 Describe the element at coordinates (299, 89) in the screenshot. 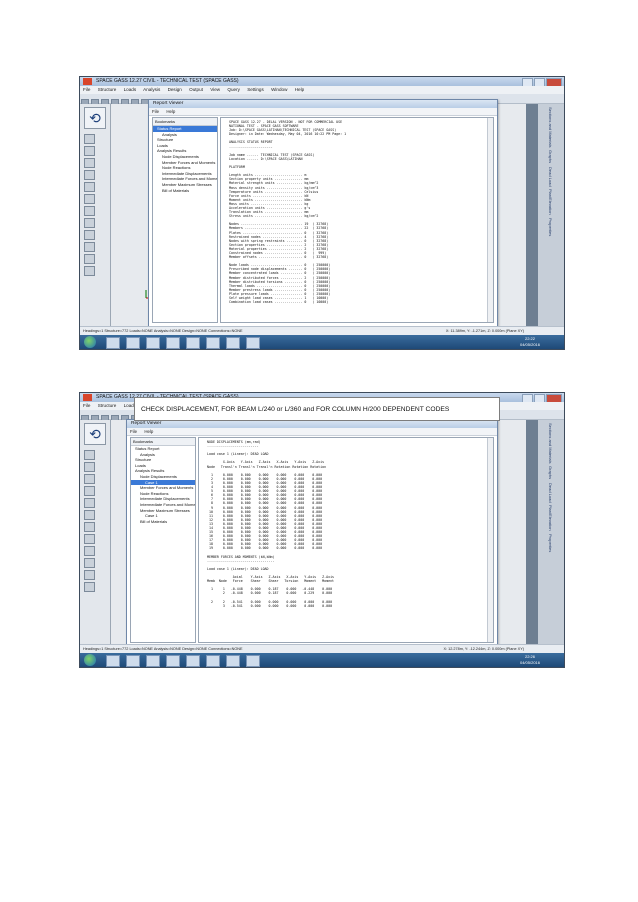

I see `menu-help: Help` at that location.